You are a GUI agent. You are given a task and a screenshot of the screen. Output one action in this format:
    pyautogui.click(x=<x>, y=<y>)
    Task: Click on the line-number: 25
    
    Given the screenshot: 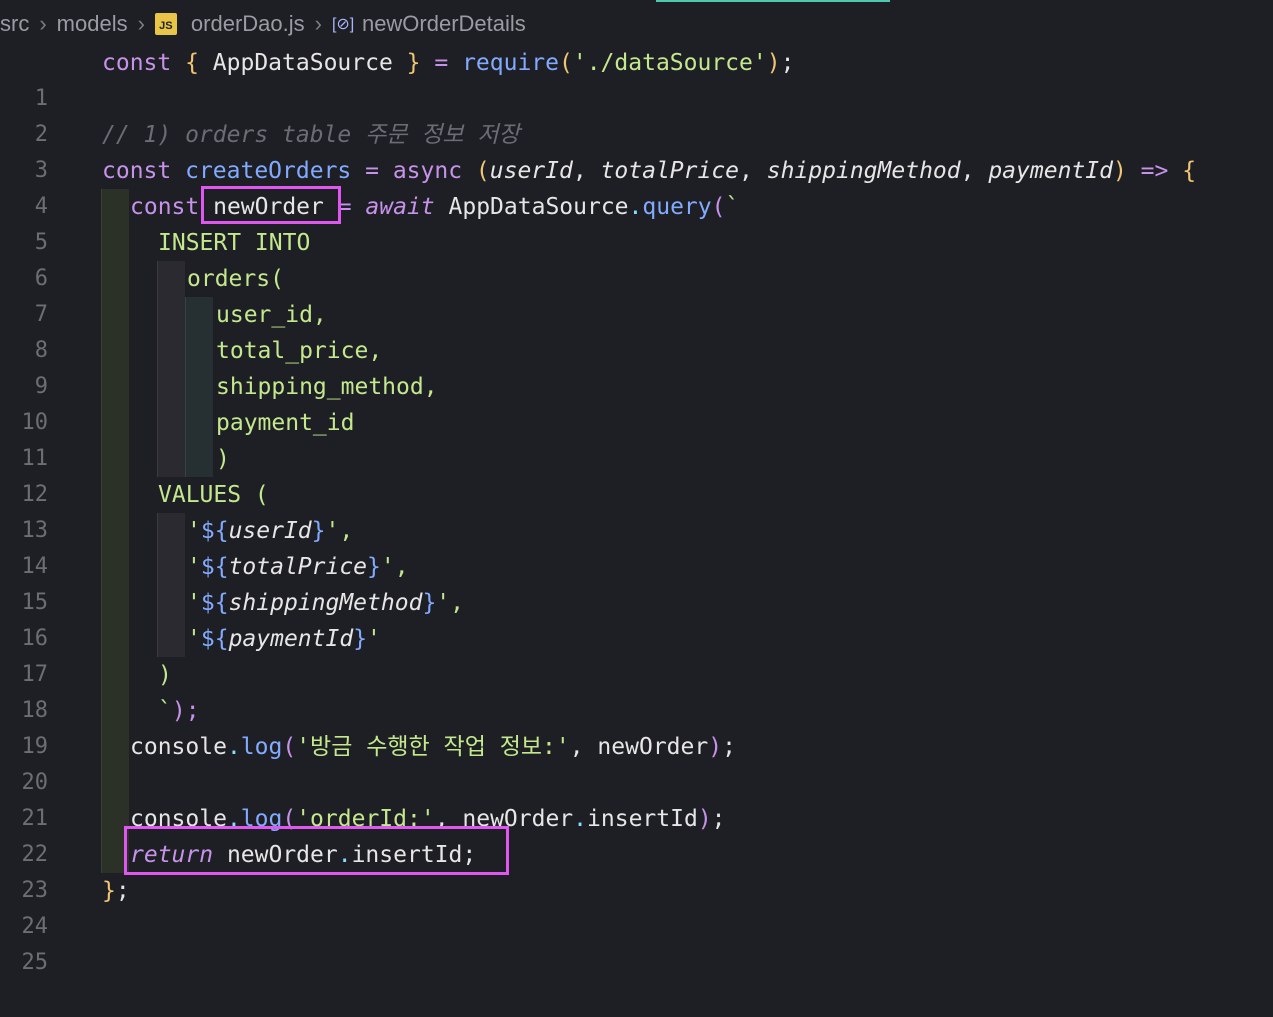 What is the action you would take?
    pyautogui.click(x=35, y=962)
    